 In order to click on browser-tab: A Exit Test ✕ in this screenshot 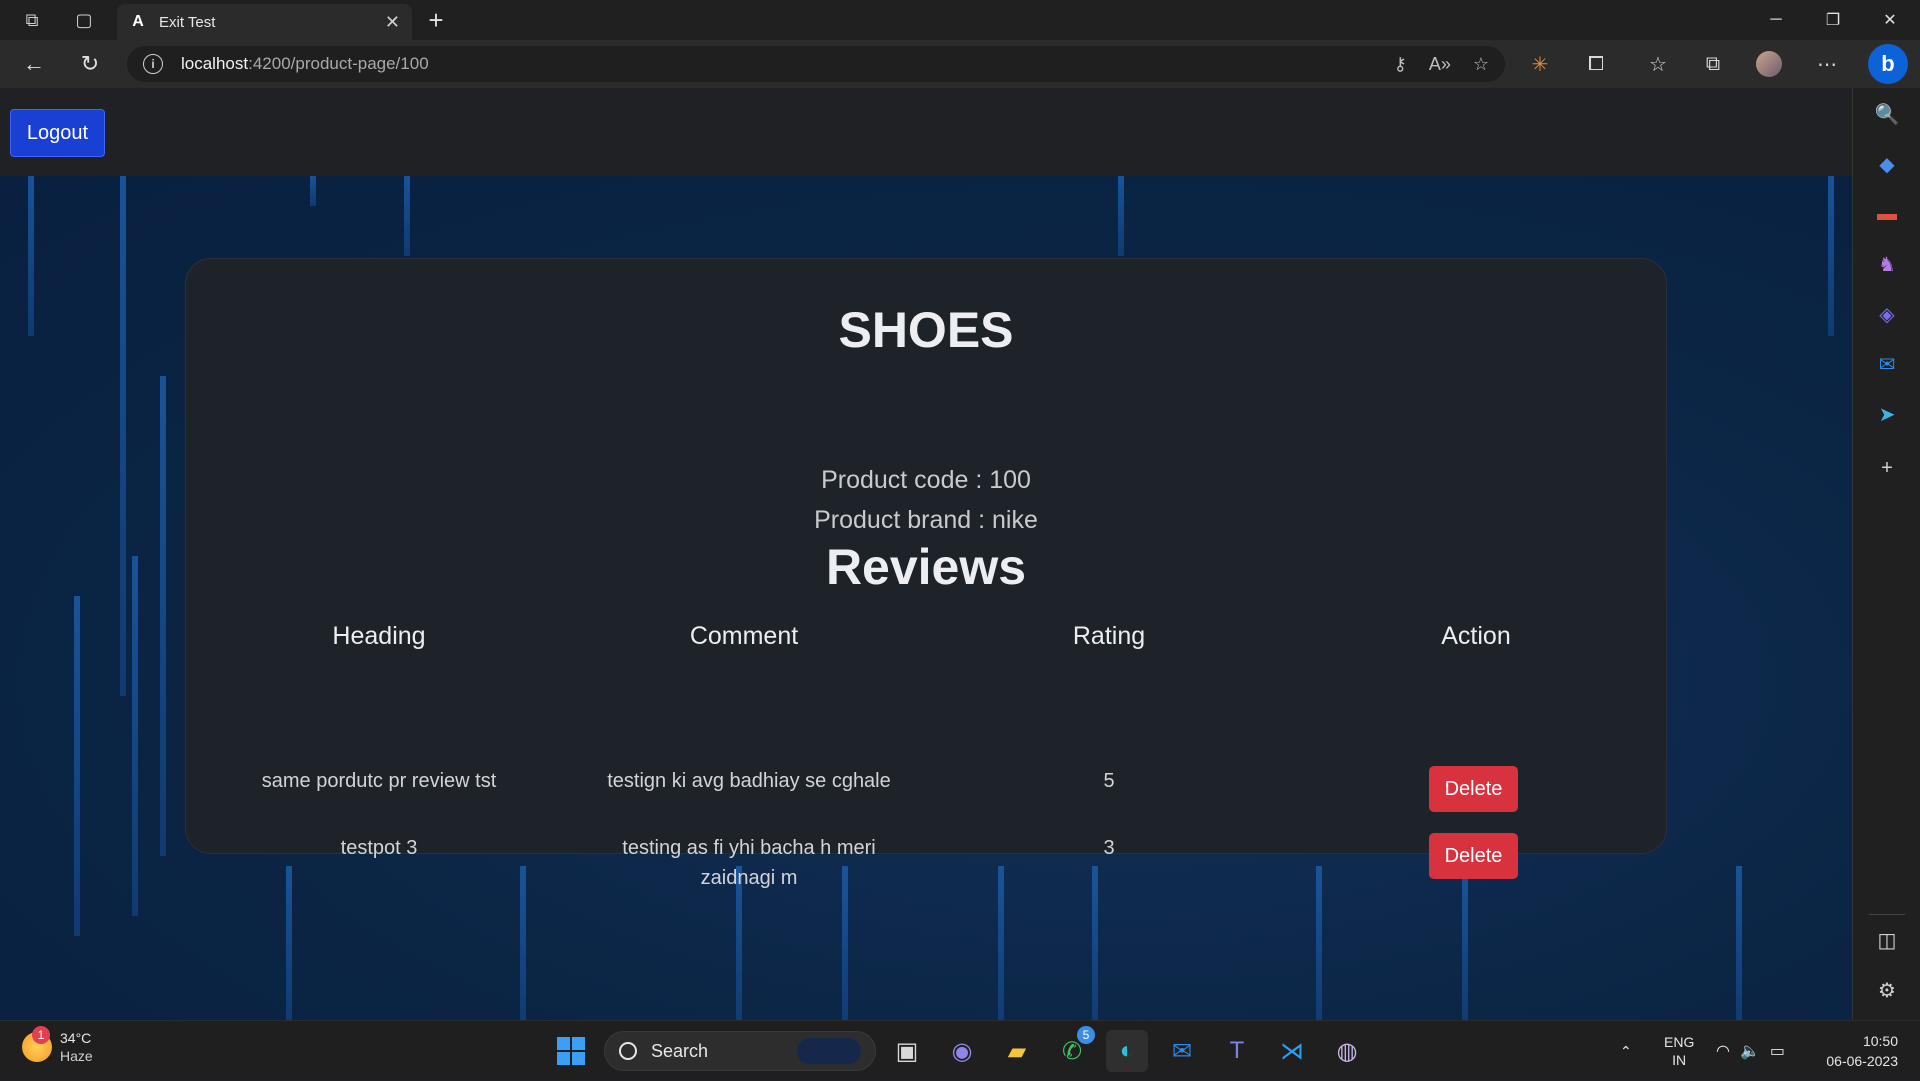, I will do `click(264, 22)`.